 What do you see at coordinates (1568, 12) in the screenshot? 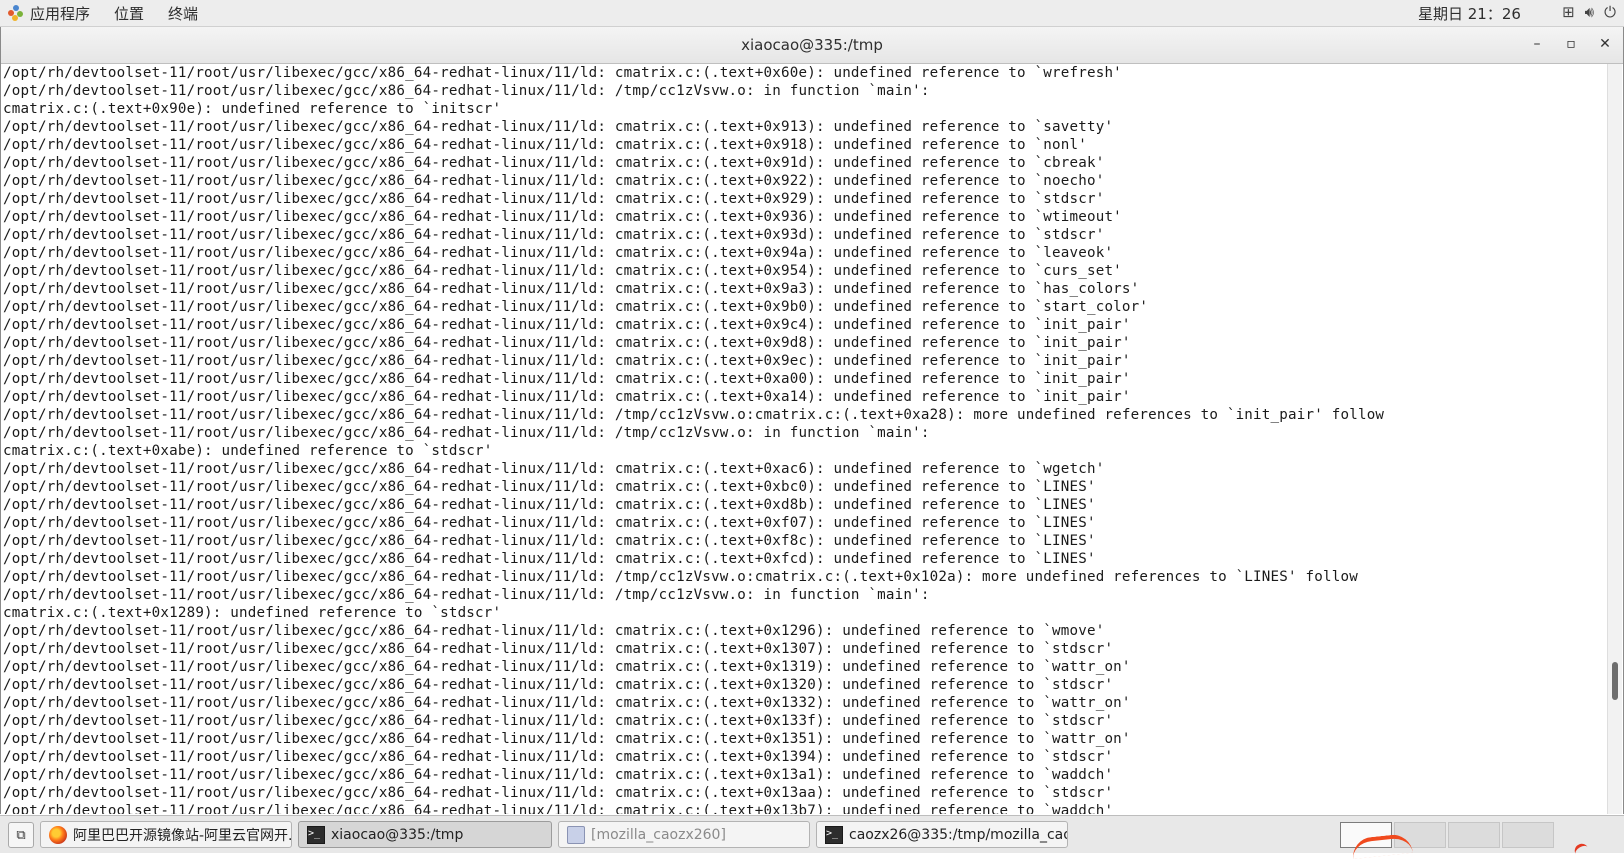
I see `network-icon: ⊞` at bounding box center [1568, 12].